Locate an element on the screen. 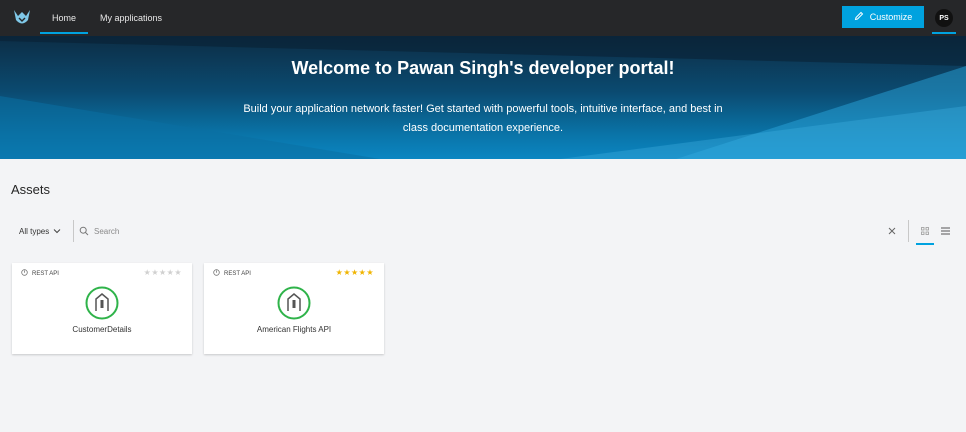 Image resolution: width=966 pixels, height=432 pixels. asset-filter-bar: All types is located at coordinates (483, 232).